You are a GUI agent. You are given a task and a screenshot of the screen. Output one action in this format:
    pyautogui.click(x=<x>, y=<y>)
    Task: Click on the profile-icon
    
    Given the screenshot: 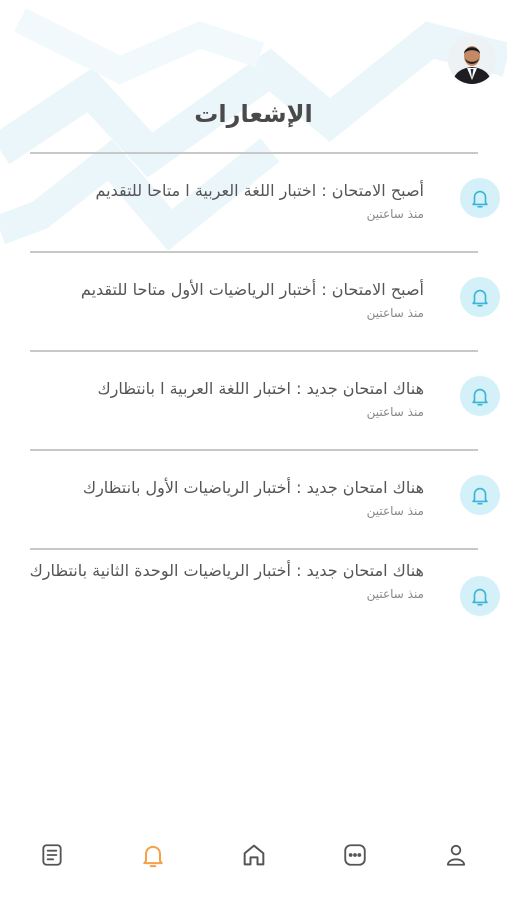 What is the action you would take?
    pyautogui.click(x=456, y=855)
    